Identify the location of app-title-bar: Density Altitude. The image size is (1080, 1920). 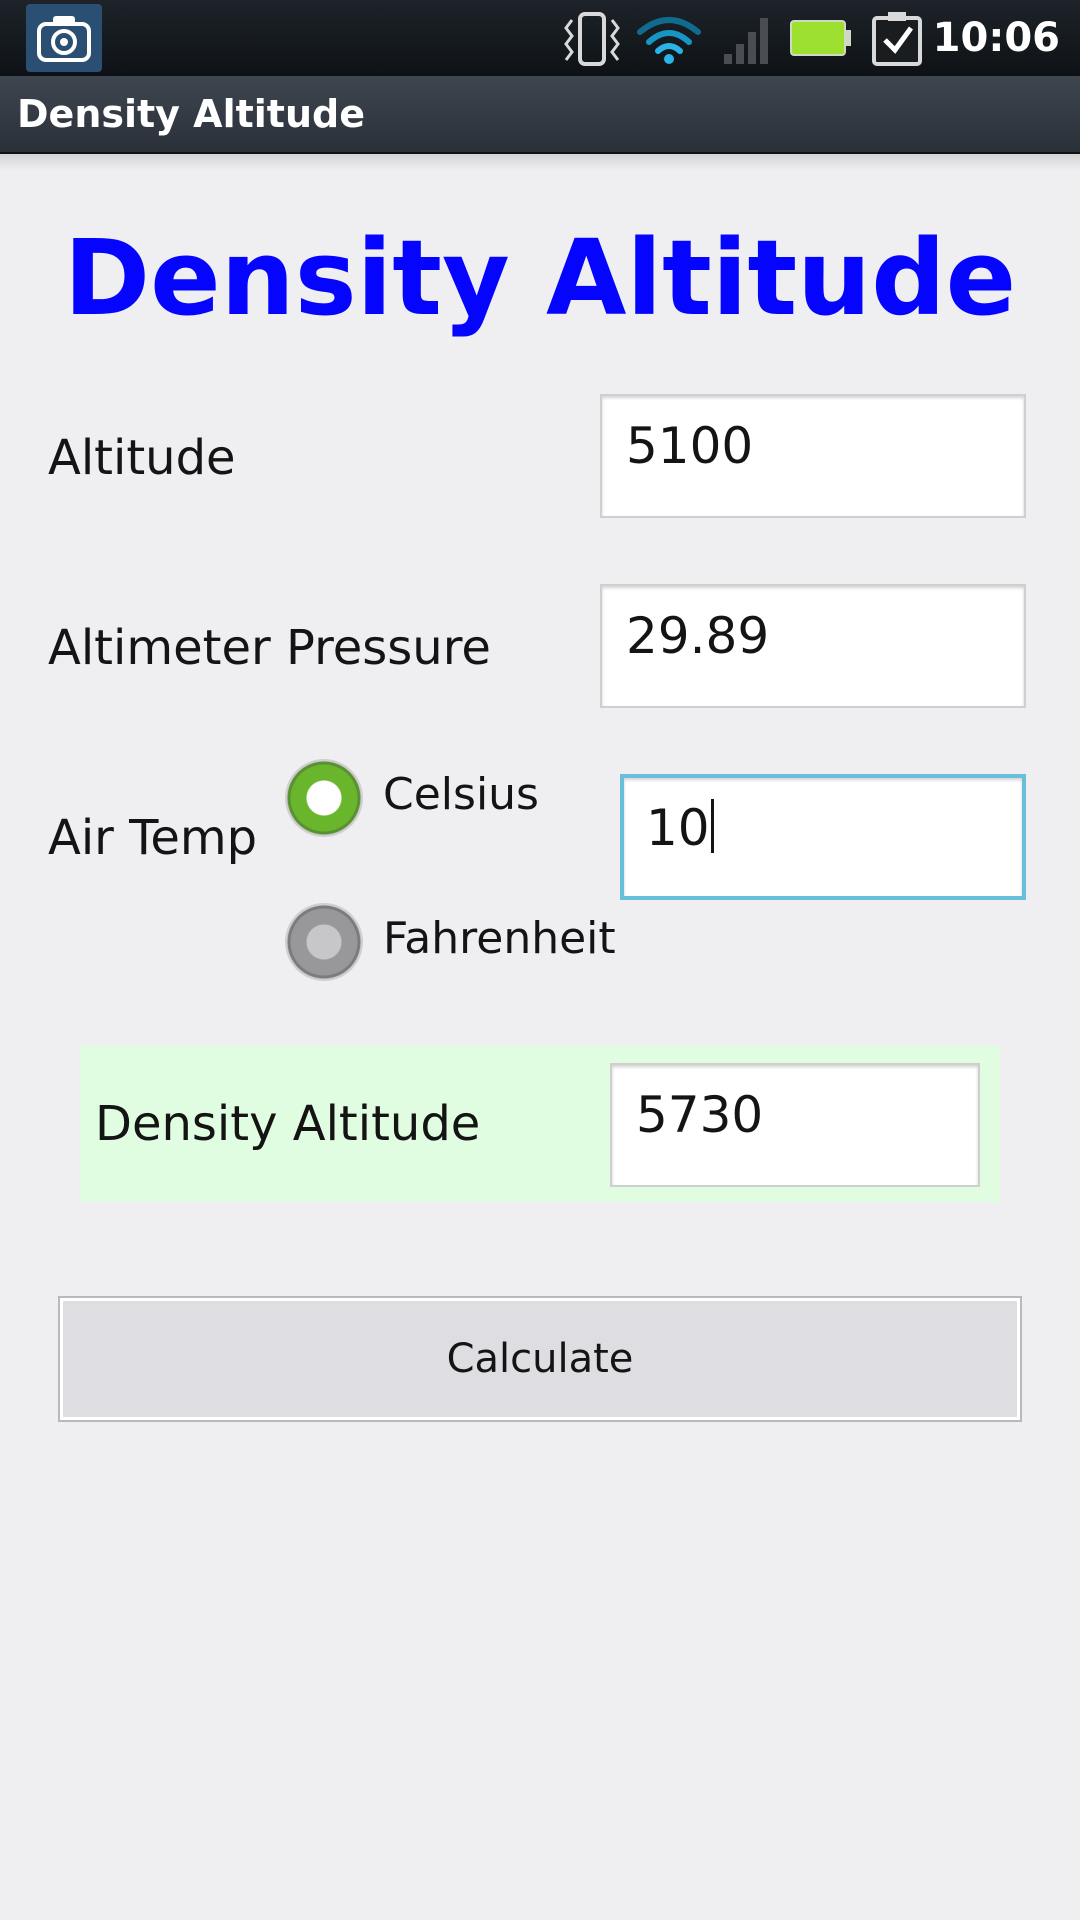
(540, 115).